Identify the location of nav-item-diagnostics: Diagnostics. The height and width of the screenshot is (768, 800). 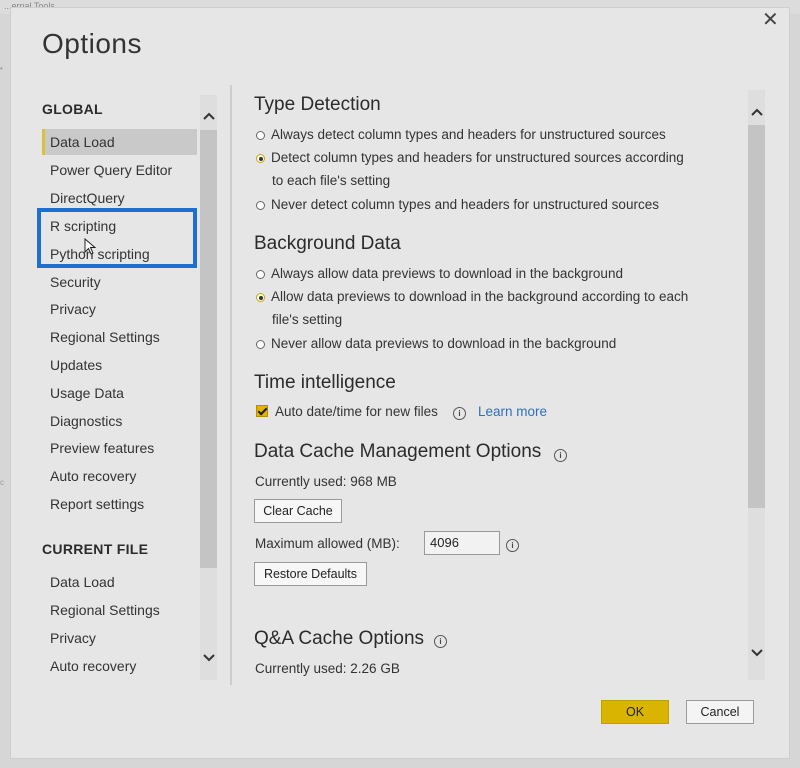
(119, 421).